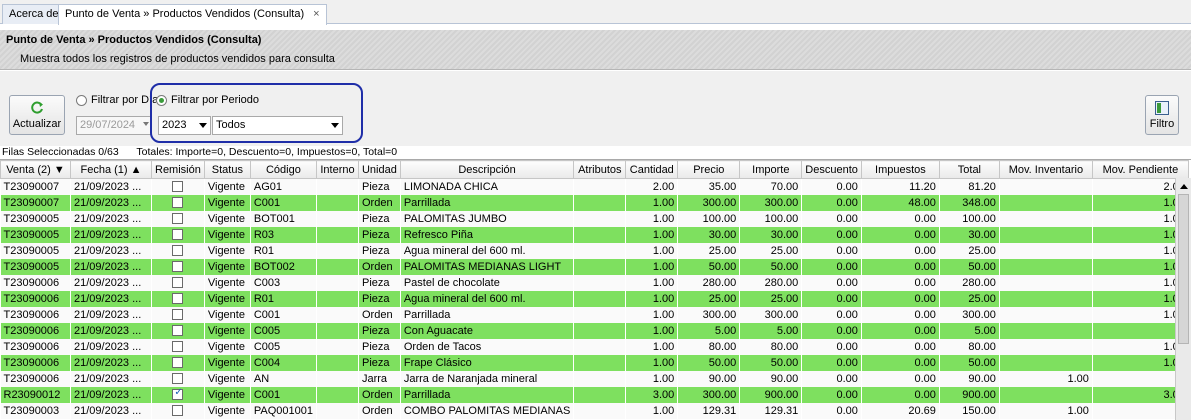  I want to click on importe-cell: 100.00, so click(770, 218).